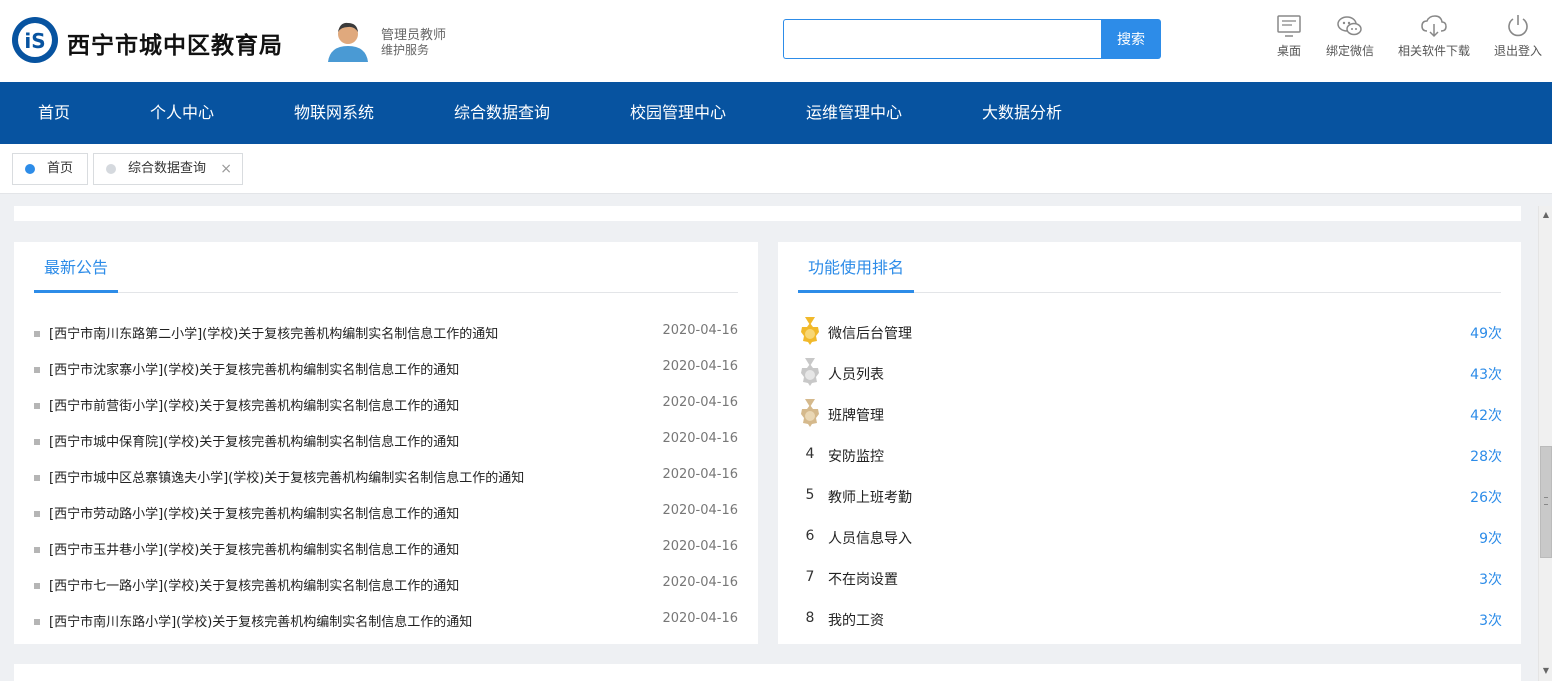 This screenshot has height=681, width=1552. I want to click on software-download-label: 相关软件下载, so click(1434, 51).